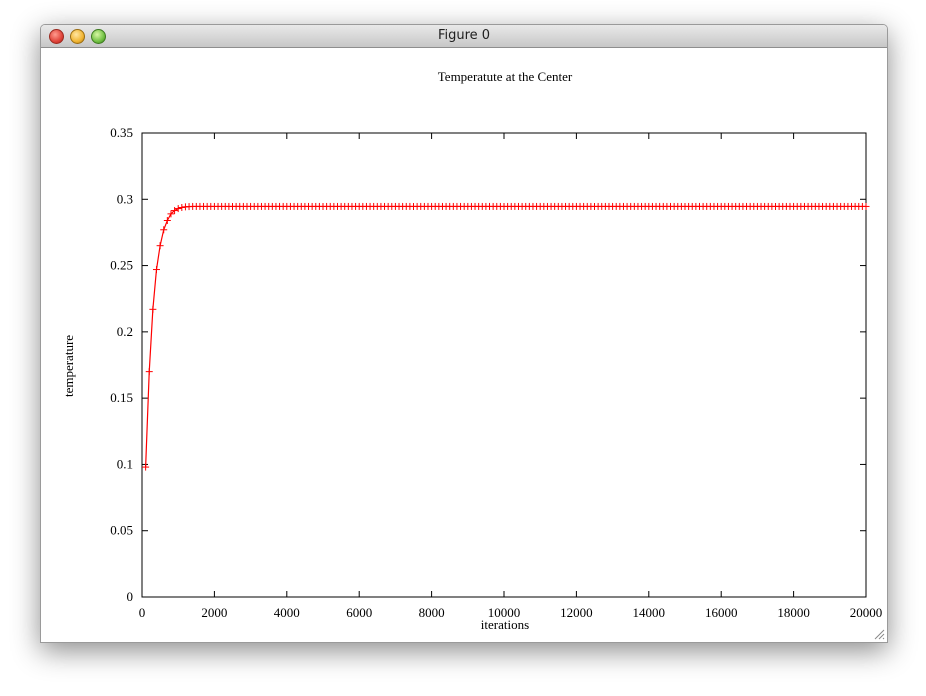 The width and height of the screenshot is (926, 696). What do you see at coordinates (576, 612) in the screenshot?
I see `x-tick-label: 12000` at bounding box center [576, 612].